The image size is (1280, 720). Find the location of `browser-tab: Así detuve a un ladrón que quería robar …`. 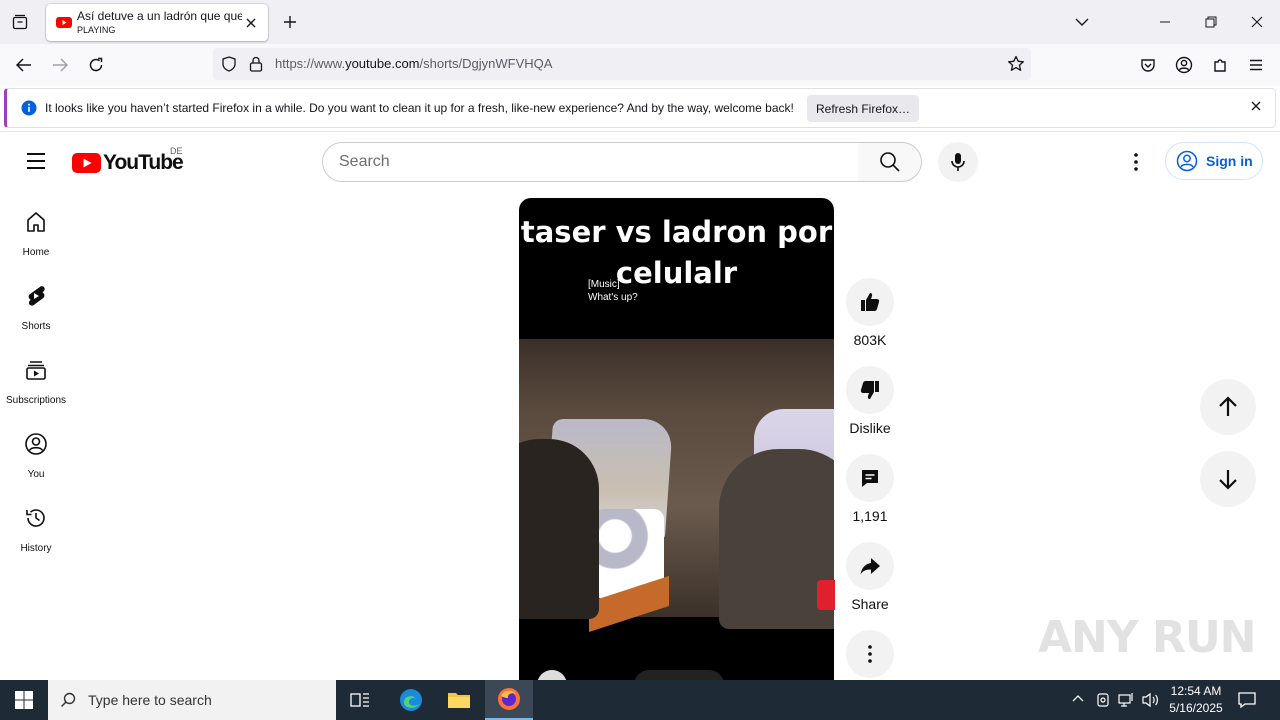

browser-tab: Así detuve a un ladrón que quería robar … is located at coordinates (157, 22).